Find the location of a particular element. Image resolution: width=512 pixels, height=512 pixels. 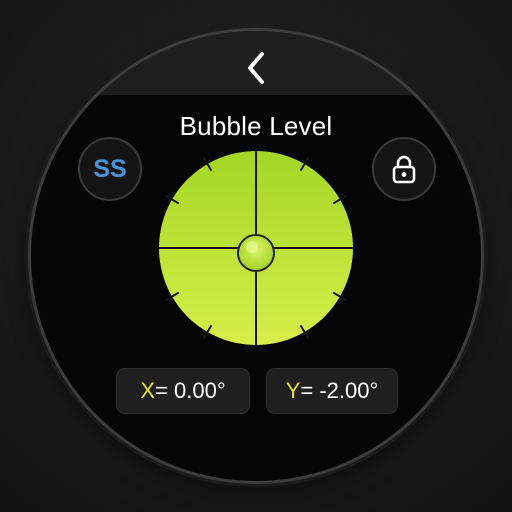

page-title: Bubble Level is located at coordinates (256, 126).